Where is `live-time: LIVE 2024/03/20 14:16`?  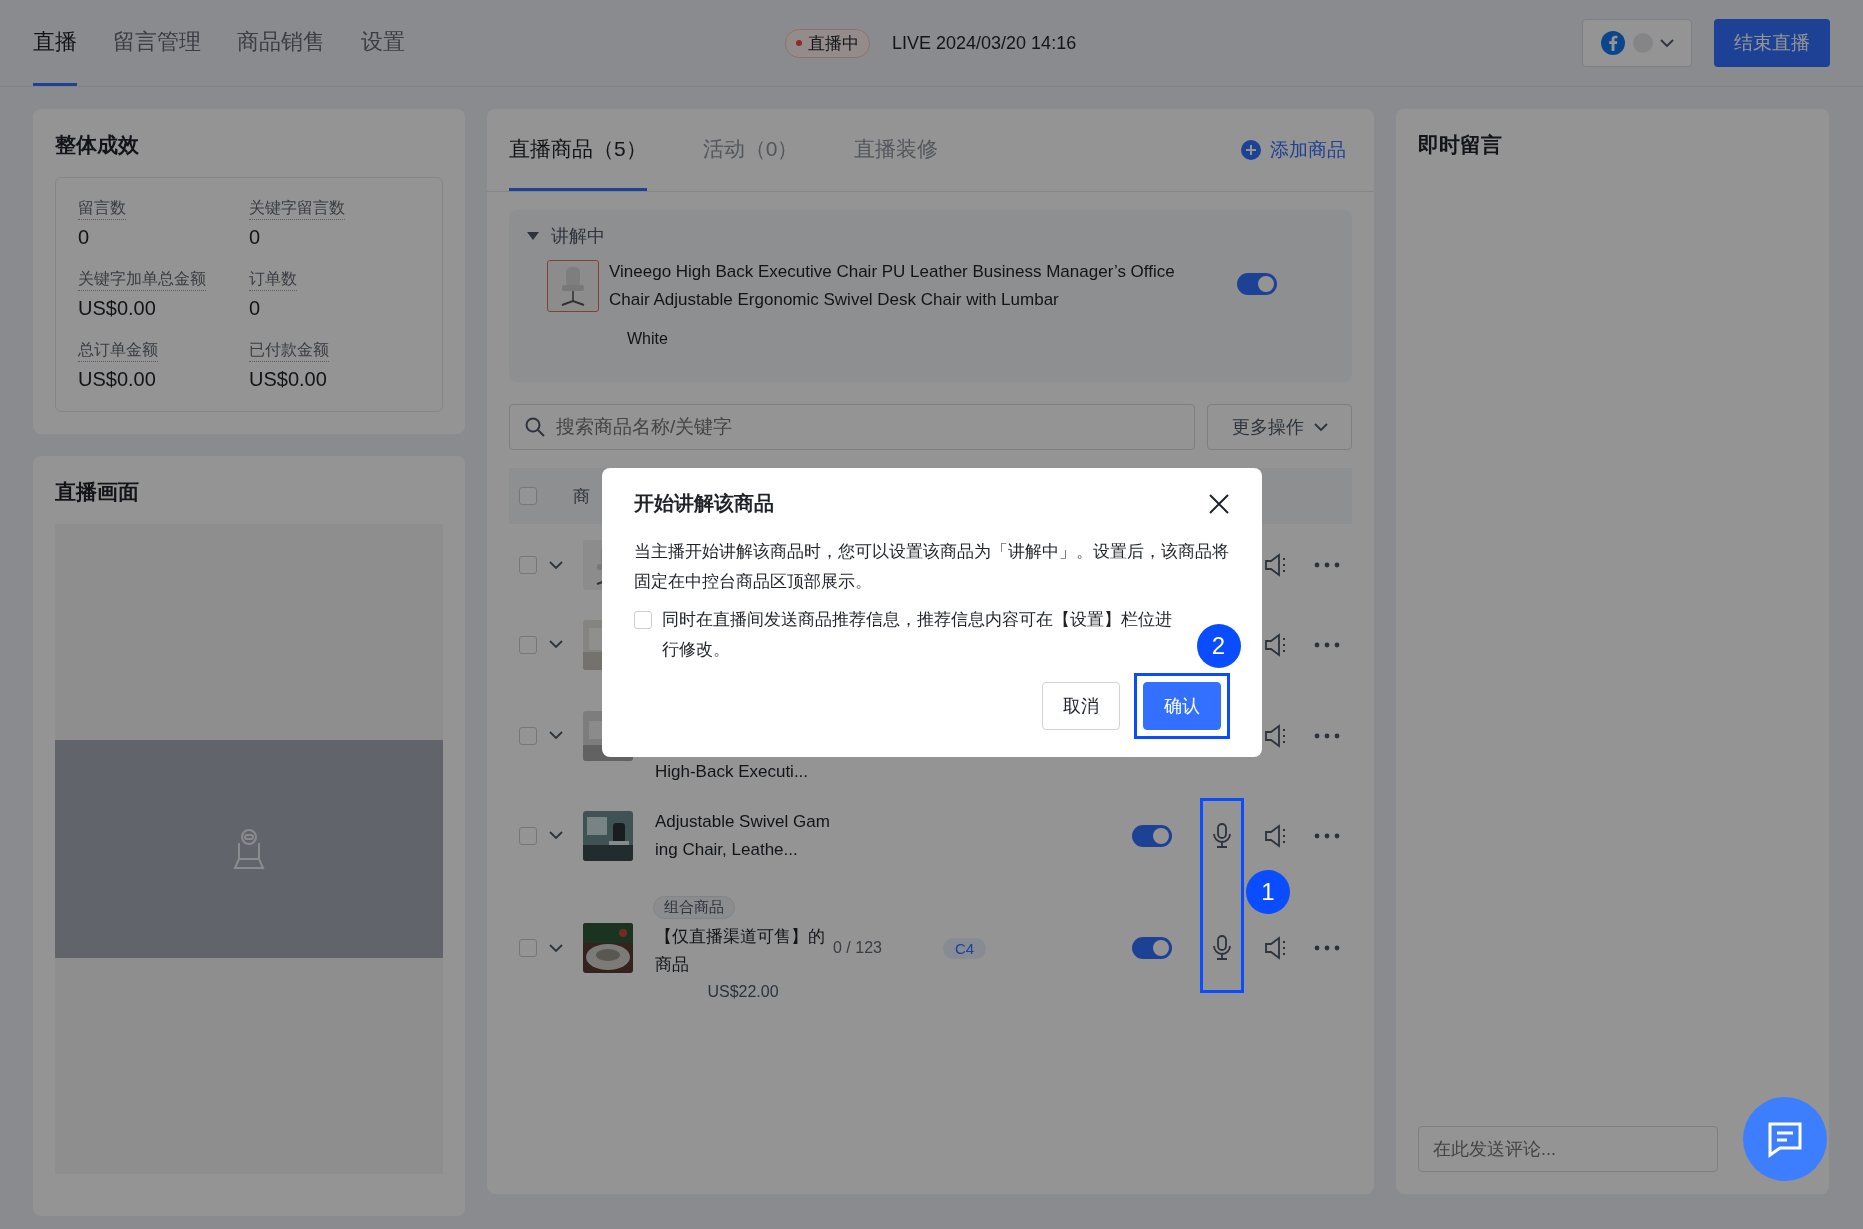 live-time: LIVE 2024/03/20 14:16 is located at coordinates (984, 43).